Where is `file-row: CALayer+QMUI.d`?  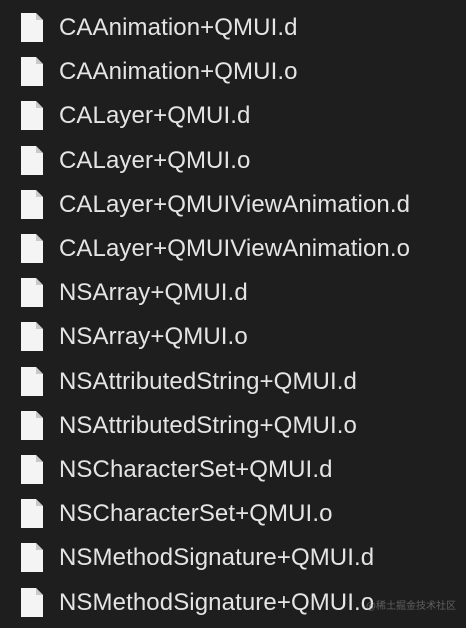
file-row: CALayer+QMUI.d is located at coordinates (233, 116).